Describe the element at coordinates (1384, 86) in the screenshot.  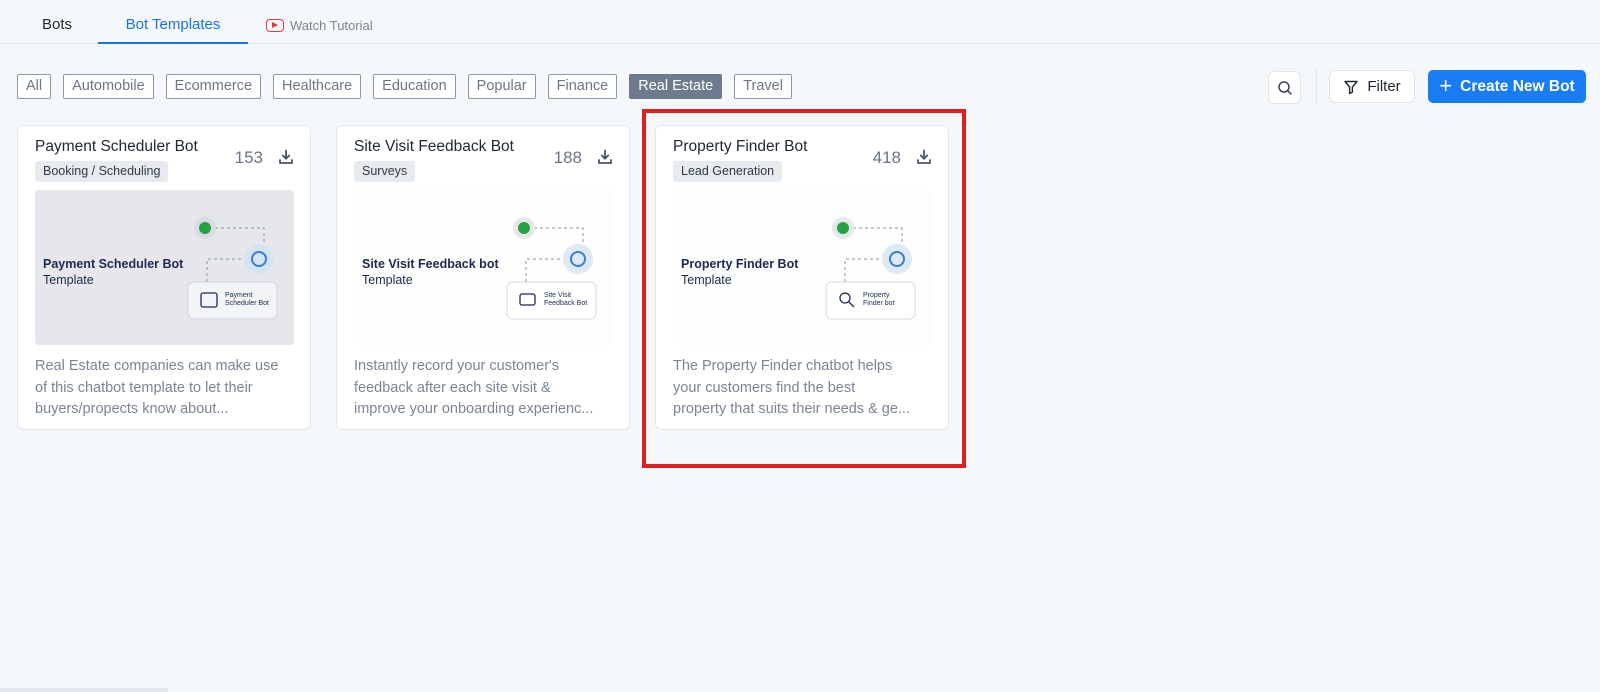
I see `filter-label: Filter` at that location.